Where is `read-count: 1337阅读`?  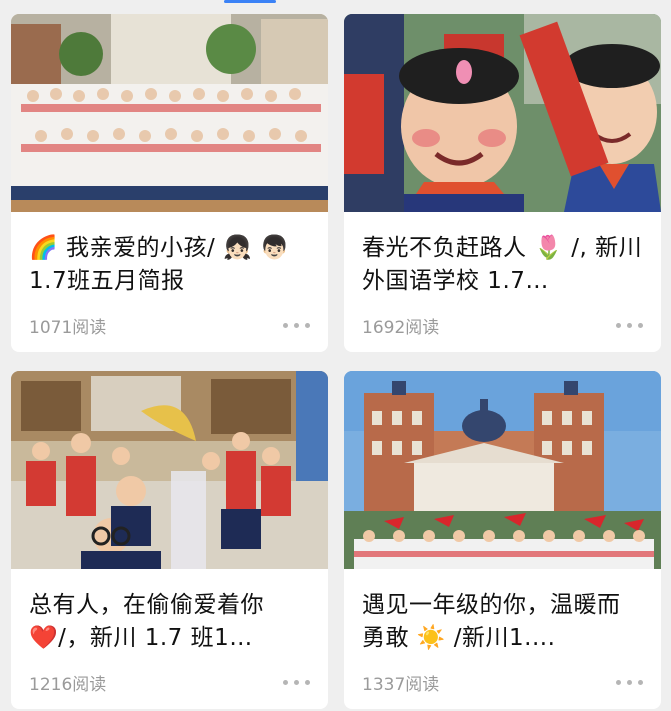 read-count: 1337阅读 is located at coordinates (401, 684).